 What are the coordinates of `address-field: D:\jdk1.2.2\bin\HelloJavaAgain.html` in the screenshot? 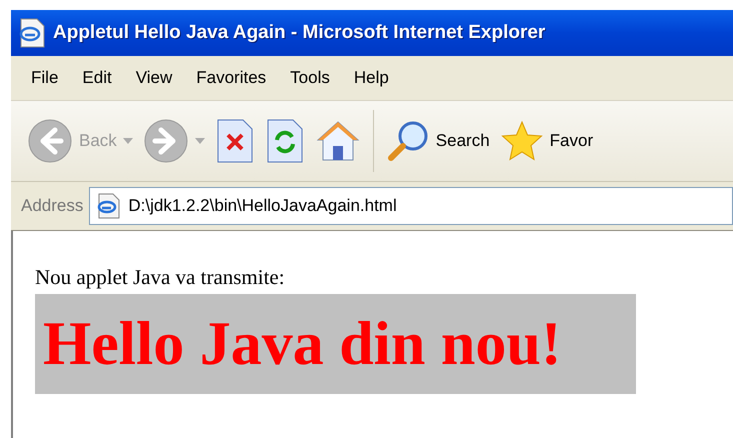 It's located at (411, 206).